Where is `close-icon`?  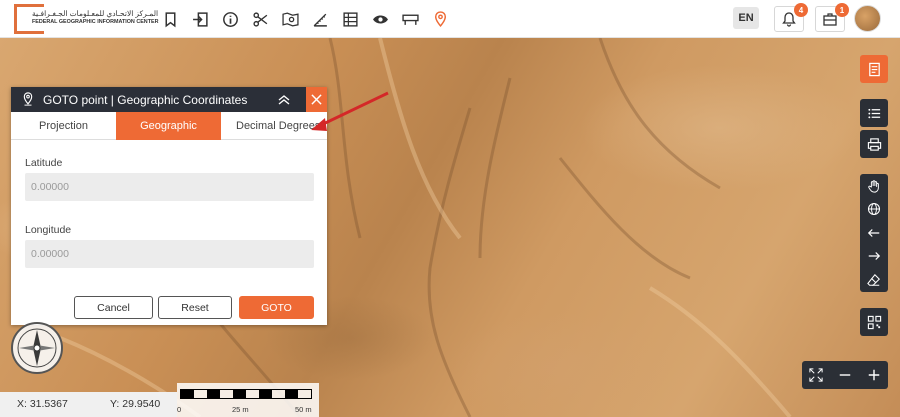 close-icon is located at coordinates (316, 99).